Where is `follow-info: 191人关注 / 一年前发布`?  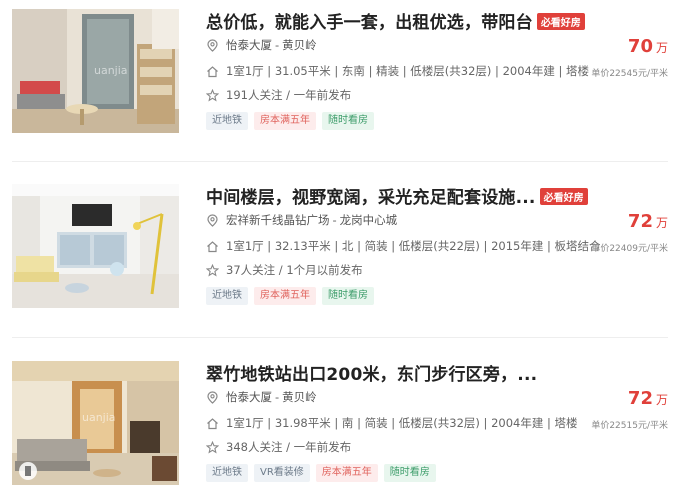
follow-info: 191人关注 / 一年前发布 is located at coordinates (289, 95).